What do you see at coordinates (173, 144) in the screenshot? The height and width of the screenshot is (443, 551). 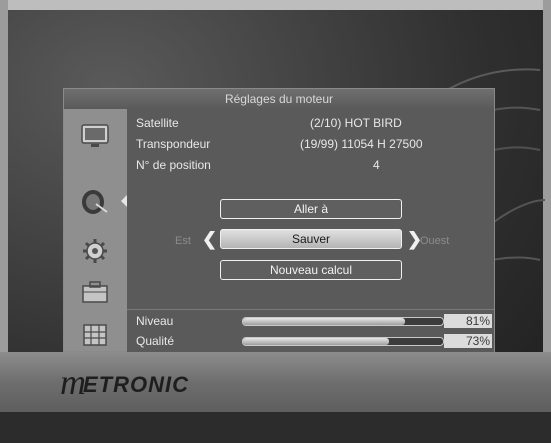 I see `transponder-label: Transpondeur` at bounding box center [173, 144].